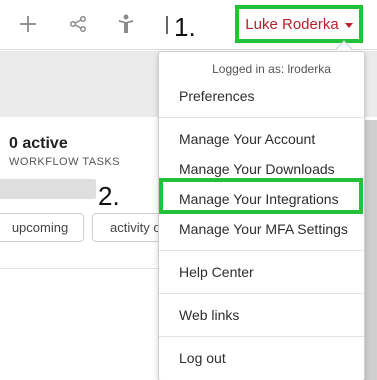 The image size is (377, 380). I want to click on divider, so click(80, 268).